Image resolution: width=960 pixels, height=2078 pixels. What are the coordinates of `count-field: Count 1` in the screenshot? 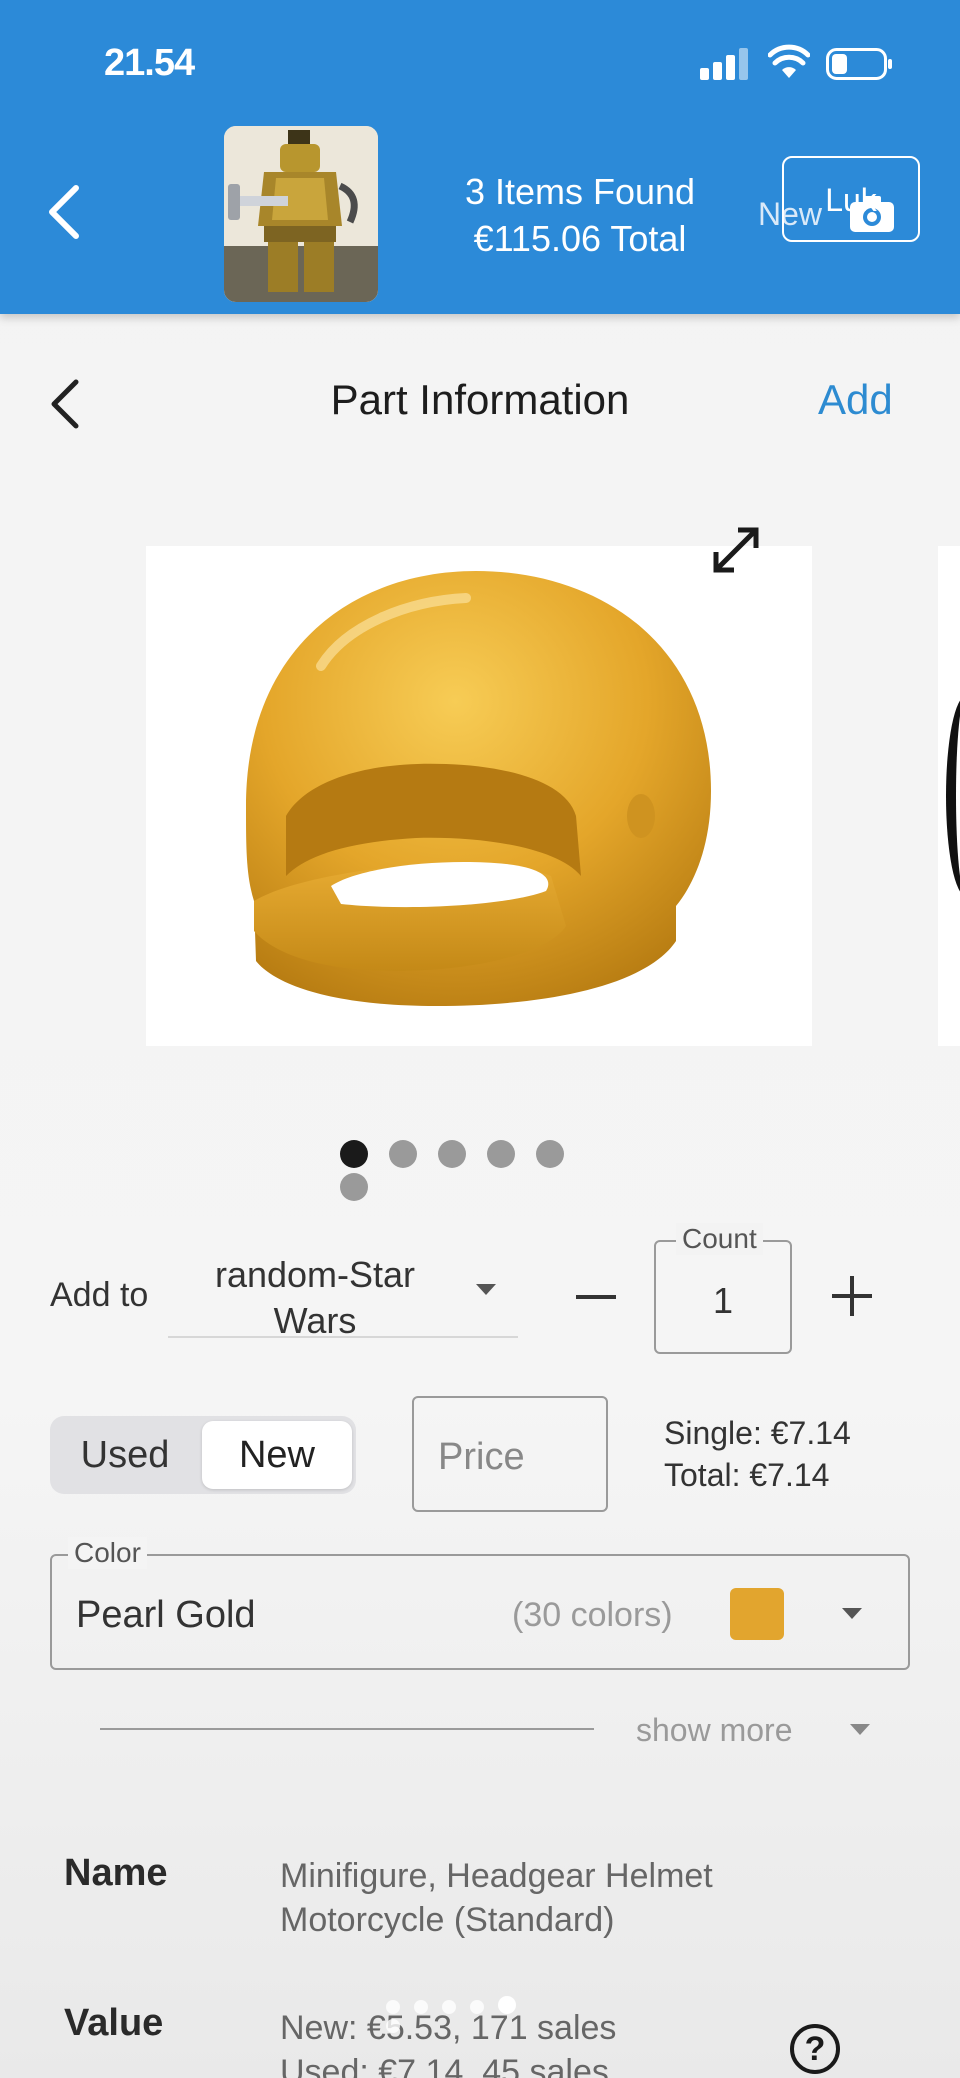 It's located at (723, 1288).